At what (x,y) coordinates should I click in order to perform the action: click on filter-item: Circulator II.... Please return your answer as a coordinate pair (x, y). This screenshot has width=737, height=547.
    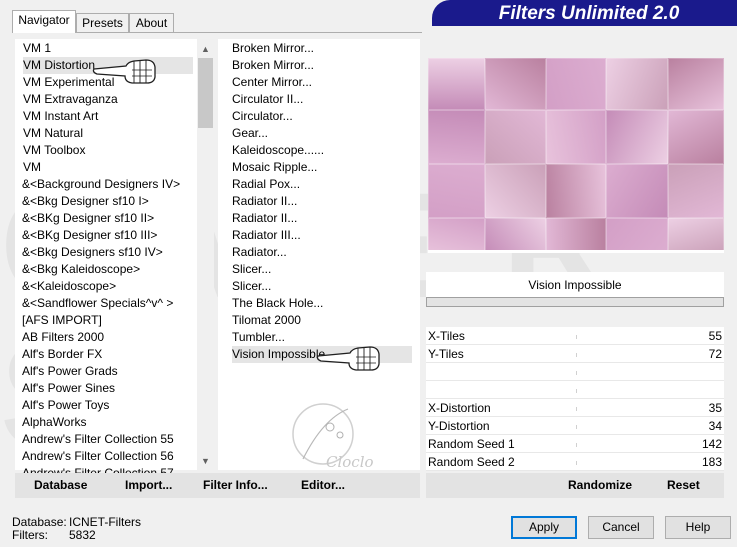
    Looking at the image, I should click on (267, 99).